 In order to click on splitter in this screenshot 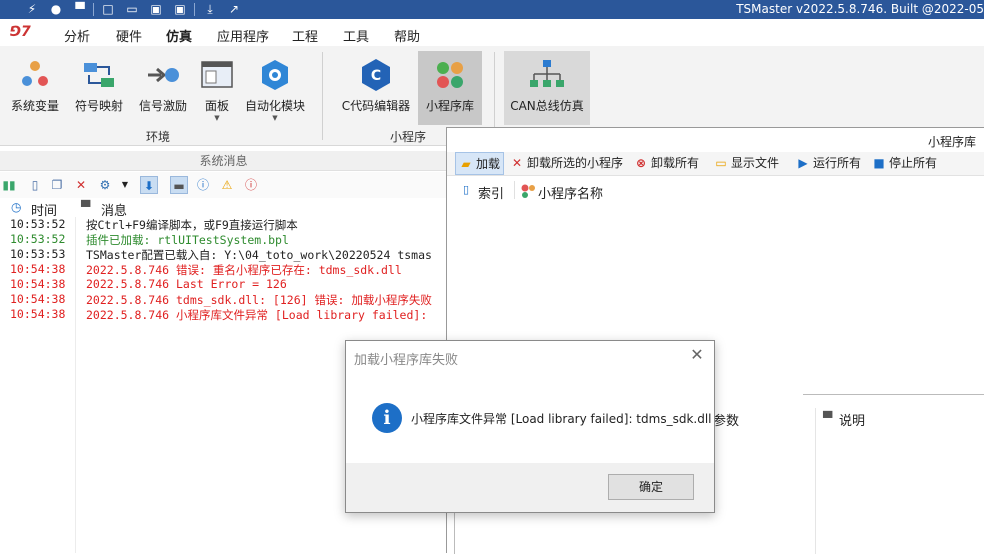, I will do `click(893, 399)`.